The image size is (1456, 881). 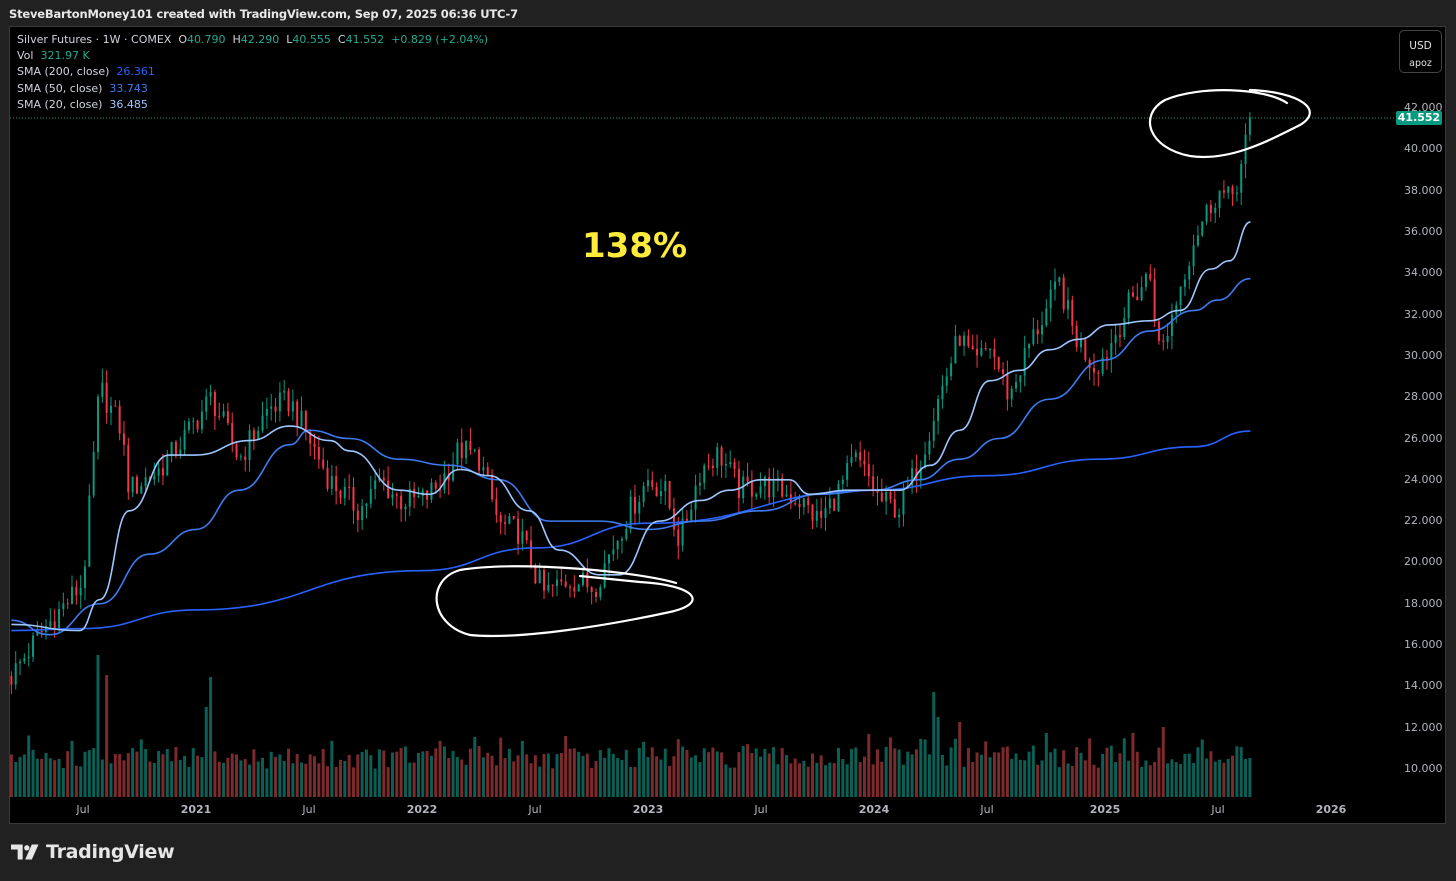 I want to click on symbol-name: Silver Futures · 1W · COMEX, so click(x=94, y=39).